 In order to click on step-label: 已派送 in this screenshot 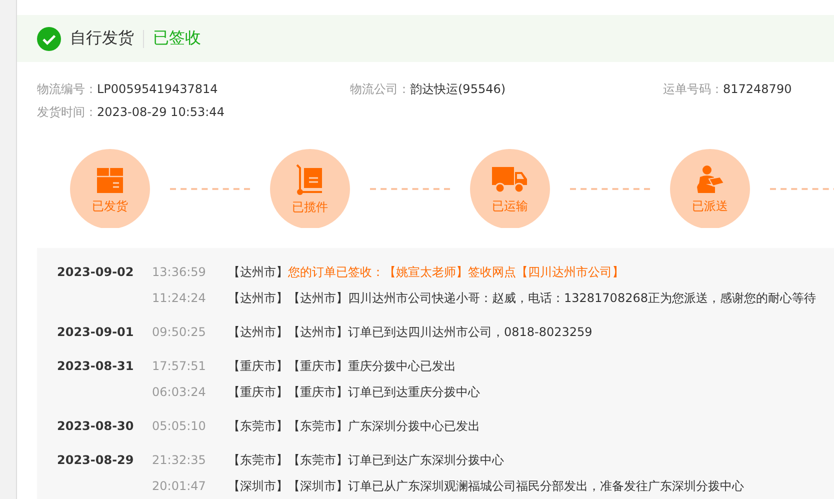, I will do `click(710, 205)`.